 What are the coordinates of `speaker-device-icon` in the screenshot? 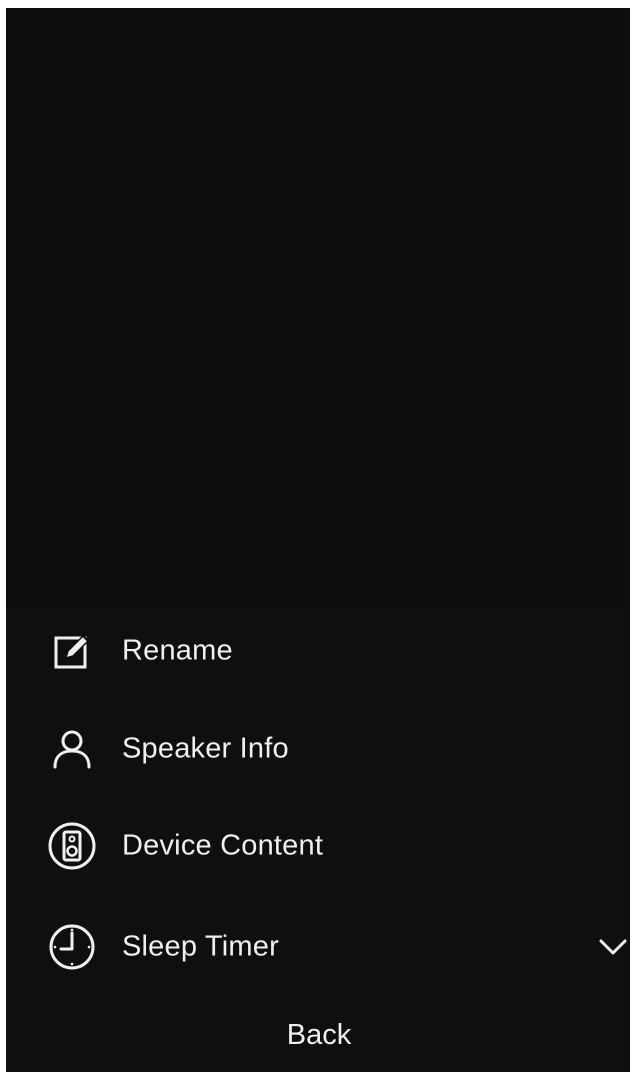 It's located at (72, 846).